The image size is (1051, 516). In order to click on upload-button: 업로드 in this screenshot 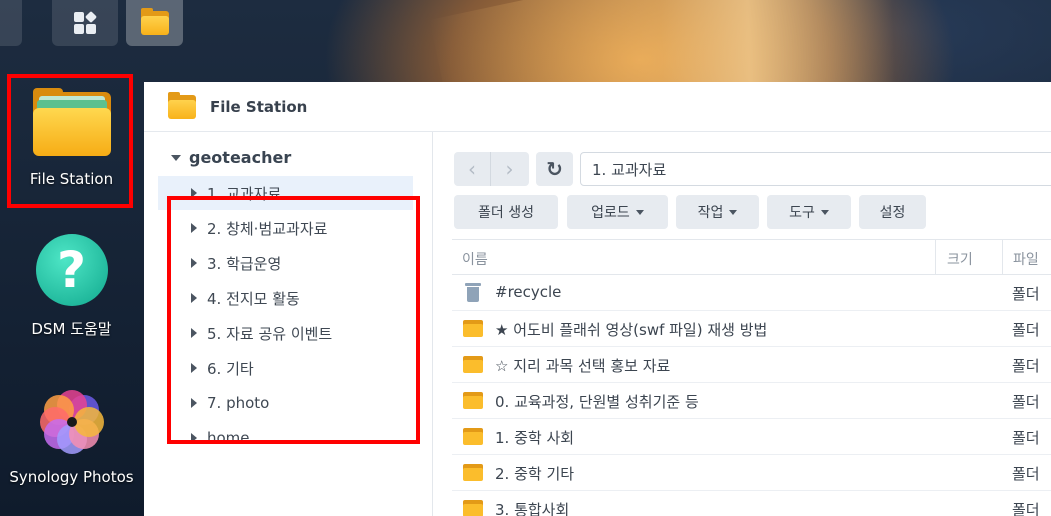, I will do `click(617, 212)`.